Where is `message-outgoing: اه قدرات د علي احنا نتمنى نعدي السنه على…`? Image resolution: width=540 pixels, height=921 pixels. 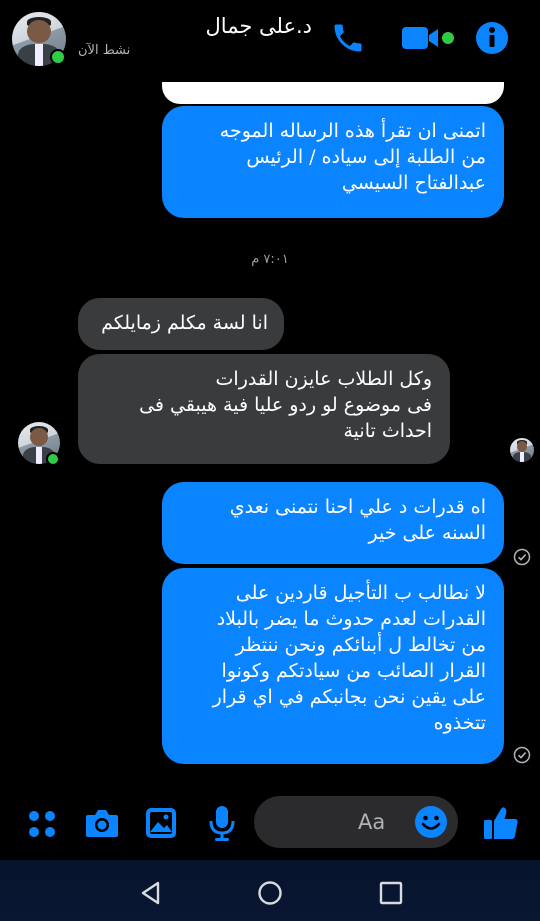
message-outgoing: اه قدرات د علي احنا نتمنى نعدي السنه على… is located at coordinates (333, 523).